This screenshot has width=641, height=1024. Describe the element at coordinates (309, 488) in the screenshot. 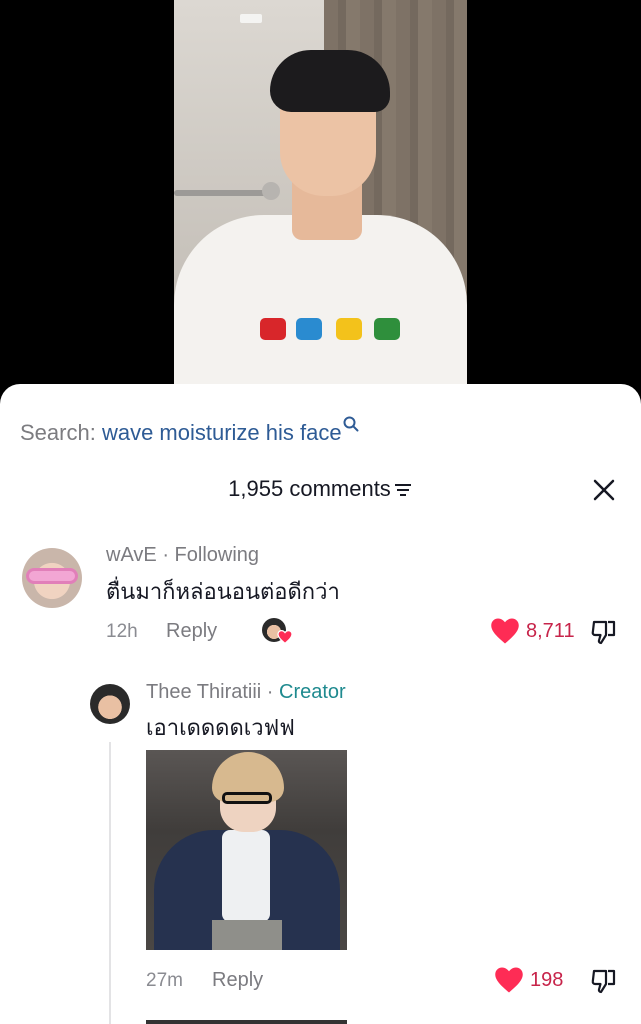

I see `comment-count: 1,955 comments` at that location.